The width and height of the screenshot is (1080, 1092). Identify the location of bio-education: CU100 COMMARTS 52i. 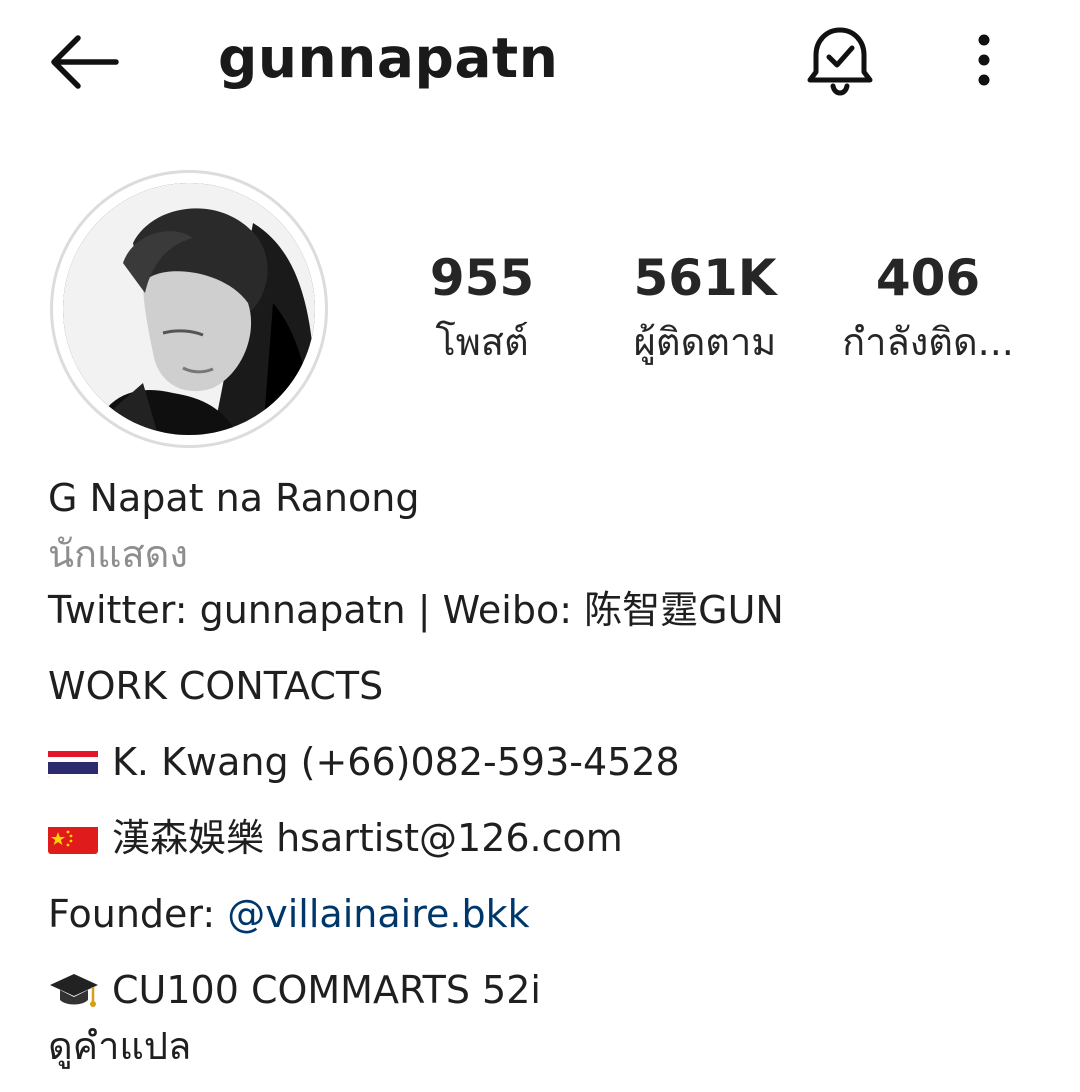
(548, 990).